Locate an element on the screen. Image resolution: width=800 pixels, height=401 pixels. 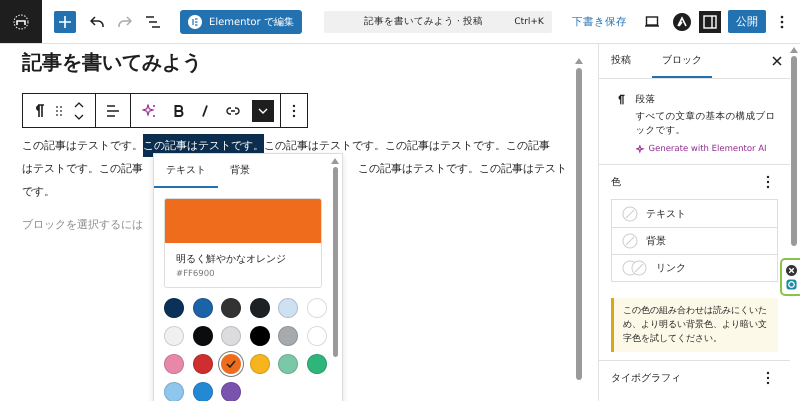
command-bar: 記事を書いてみよう · 投稿 Ctrl+K is located at coordinates (438, 21).